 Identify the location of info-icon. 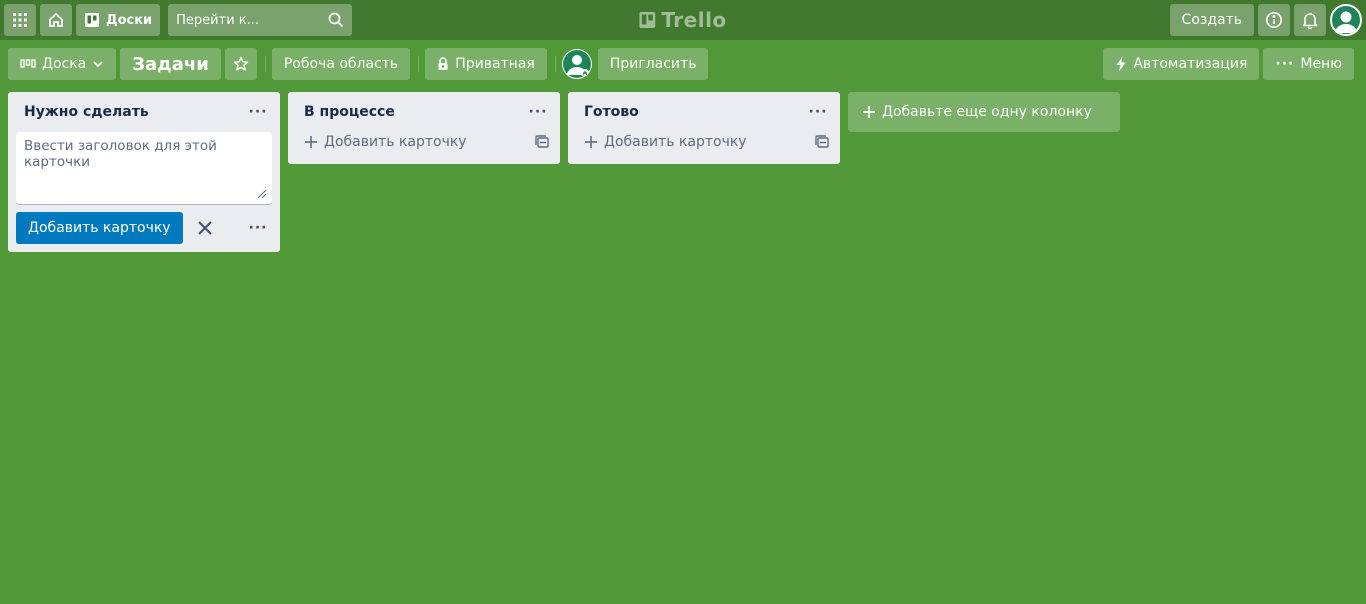
(1274, 20).